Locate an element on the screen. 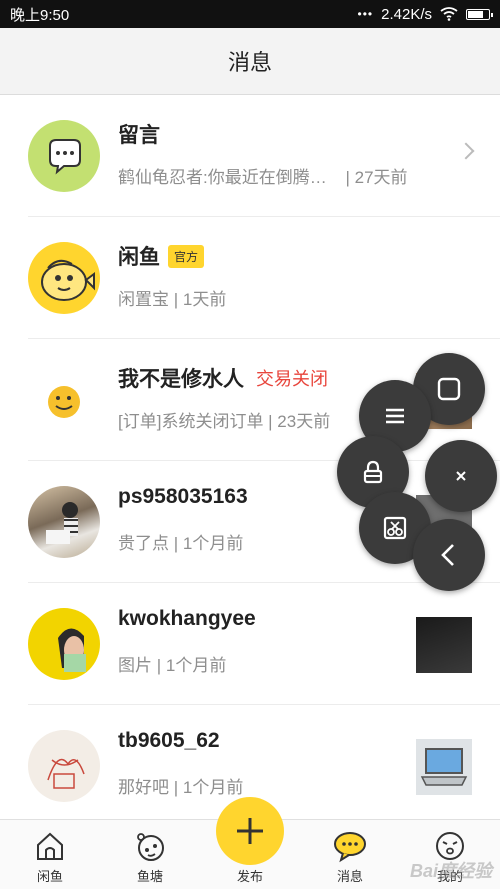 This screenshot has width=500, height=889. trade-closed-status: 交易关闭 is located at coordinates (292, 379).